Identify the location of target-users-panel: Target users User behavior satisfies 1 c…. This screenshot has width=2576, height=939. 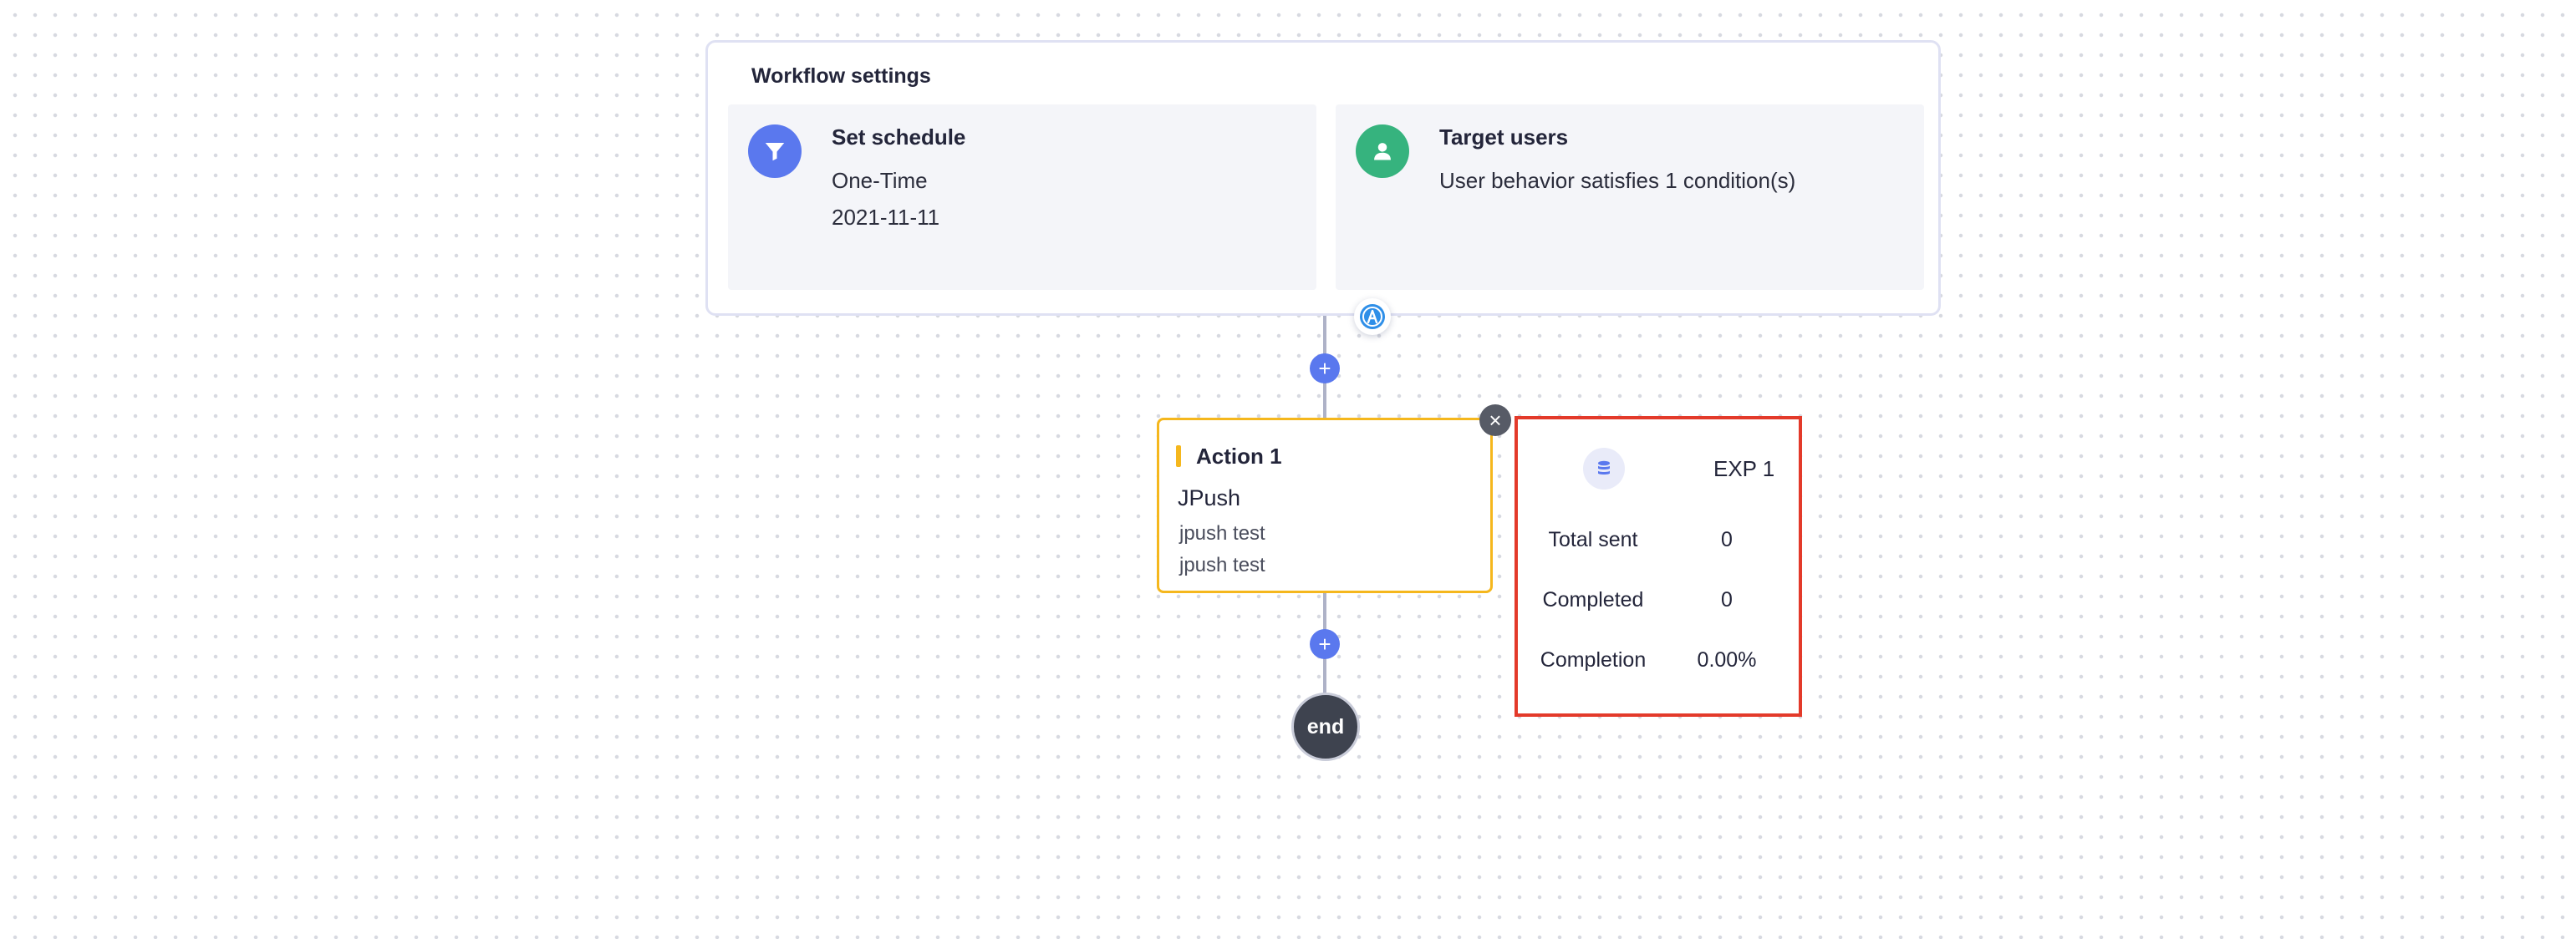
(1630, 197).